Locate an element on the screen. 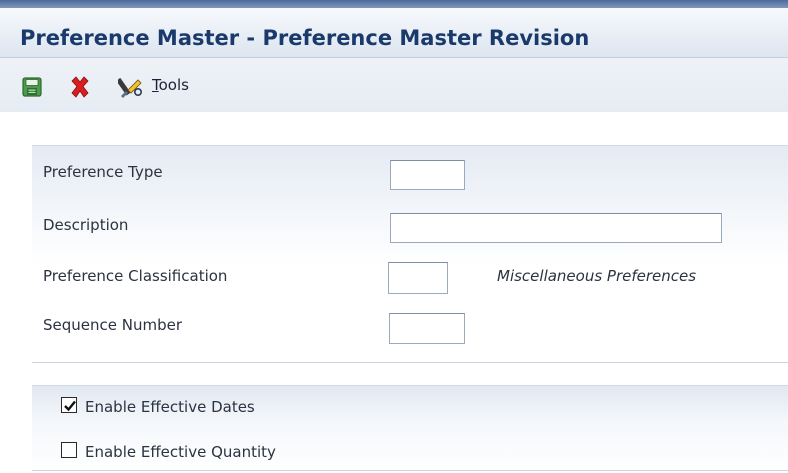  enable-effective-quantity-label: Enable Effective Quantity is located at coordinates (180, 452).